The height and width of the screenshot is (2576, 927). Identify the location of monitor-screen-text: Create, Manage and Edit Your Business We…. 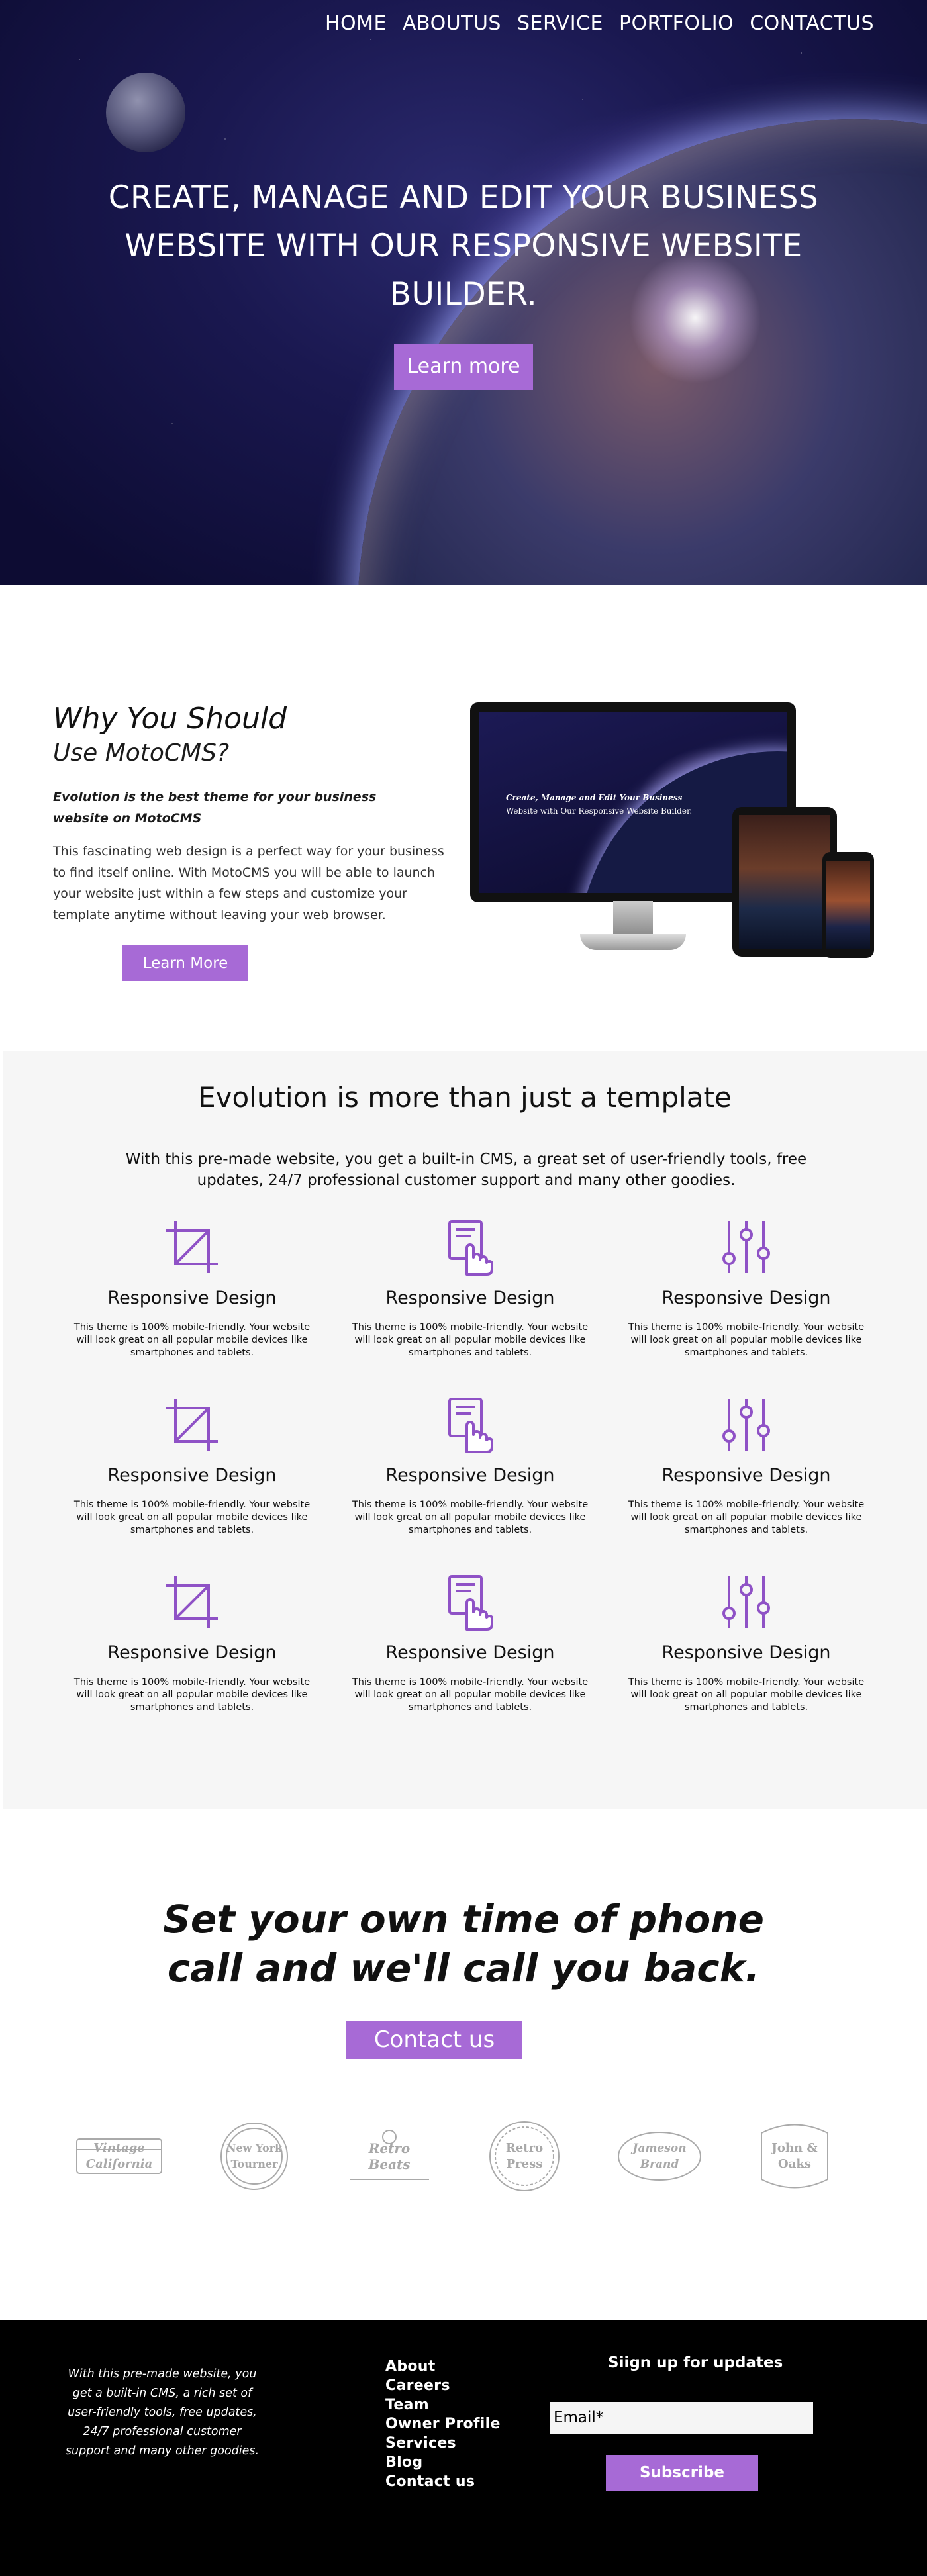
(599, 804).